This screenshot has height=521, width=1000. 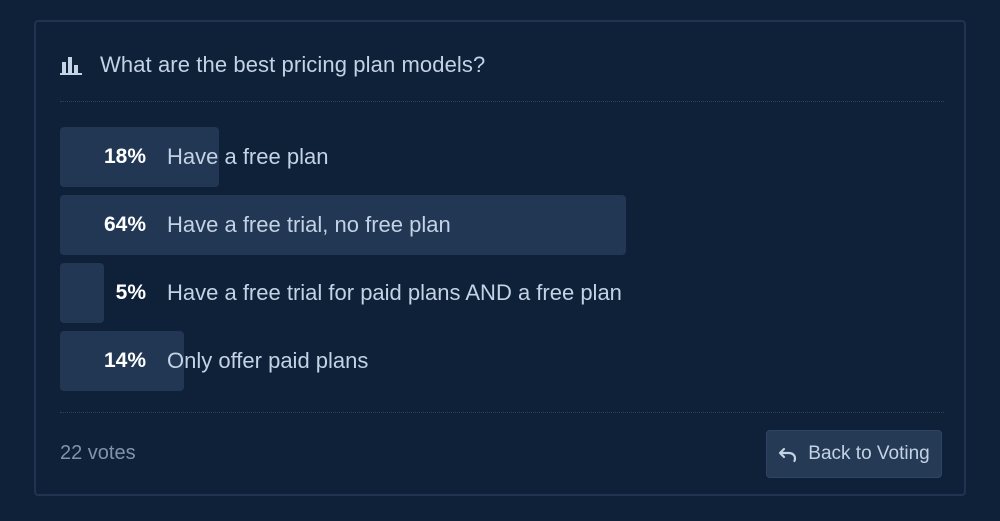 I want to click on back-to-voting-button: Back to Voting, so click(x=854, y=454).